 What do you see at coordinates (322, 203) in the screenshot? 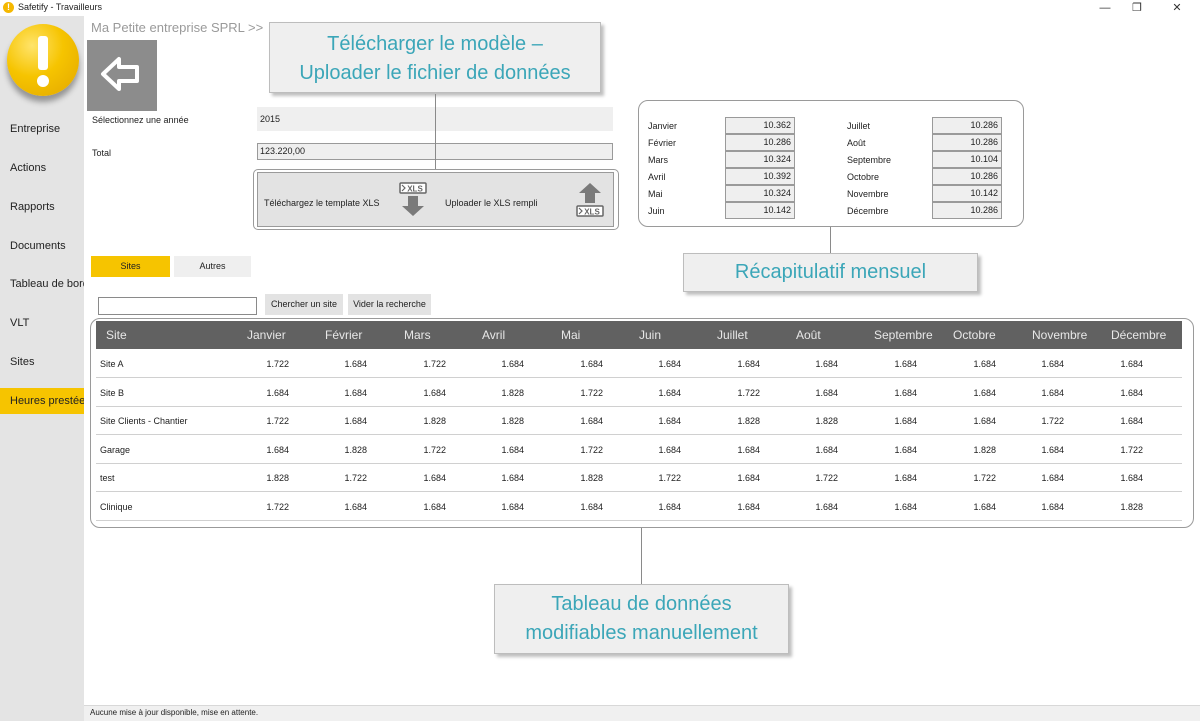
I see `download-template-button: Téléchargez le template XLS` at bounding box center [322, 203].